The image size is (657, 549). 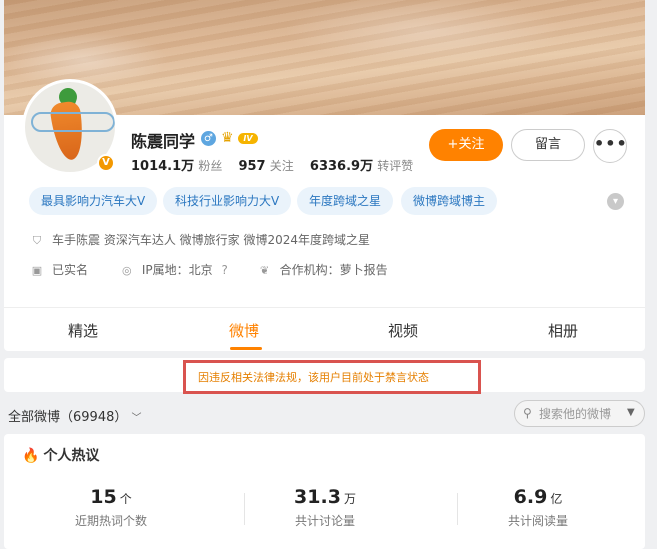 What do you see at coordinates (313, 377) in the screenshot?
I see `ban-notice: 因违反相关法律法规，该用户目前处于禁言状态` at bounding box center [313, 377].